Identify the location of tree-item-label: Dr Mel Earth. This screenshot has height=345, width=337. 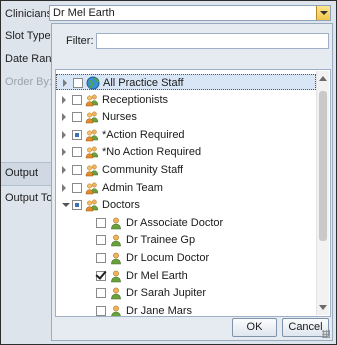
(157, 275).